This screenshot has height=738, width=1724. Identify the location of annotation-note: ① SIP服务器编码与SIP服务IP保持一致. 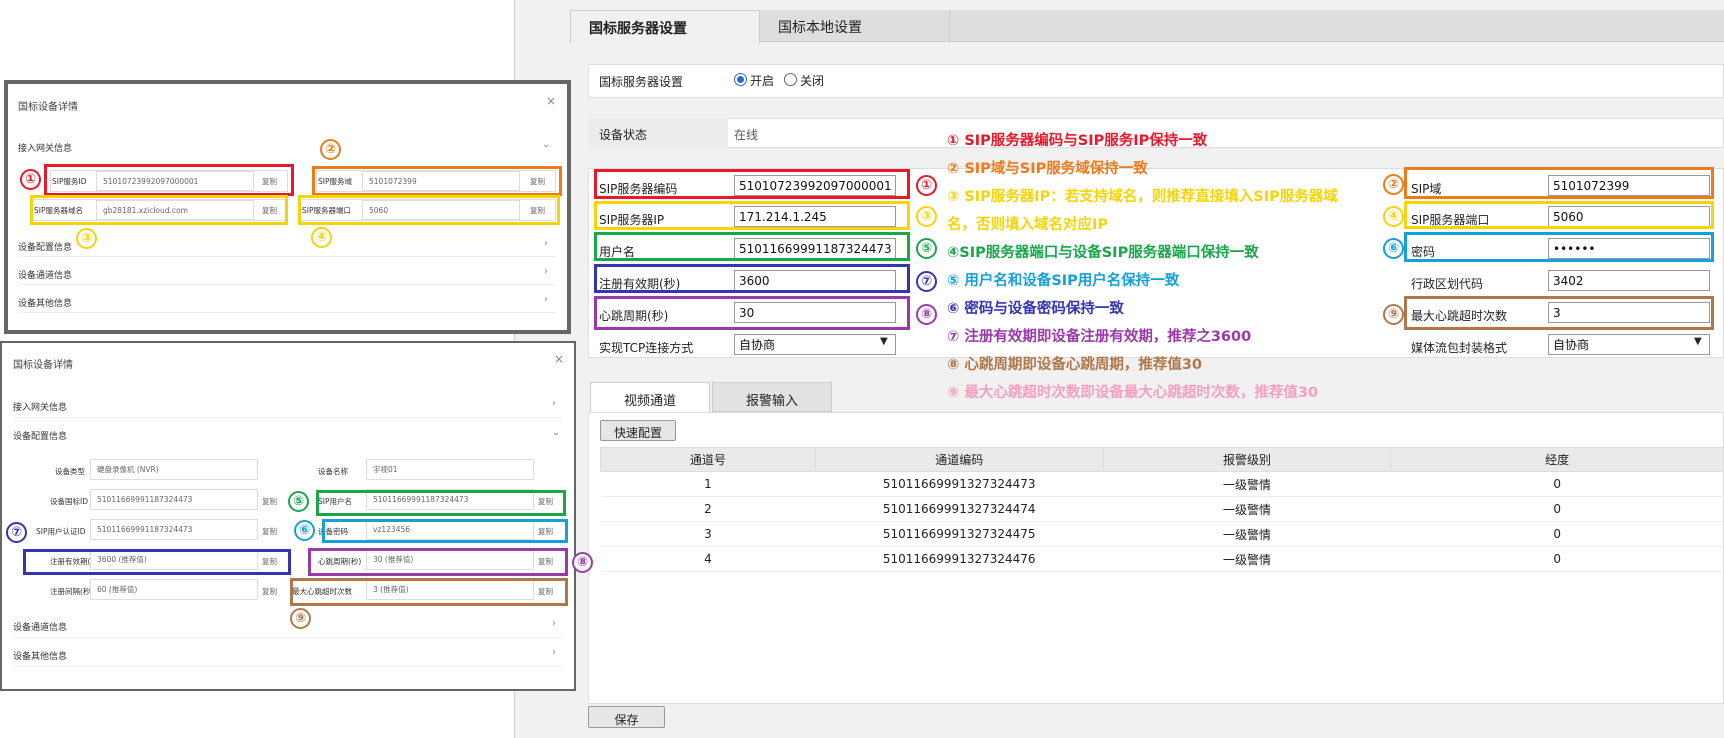
(1077, 141).